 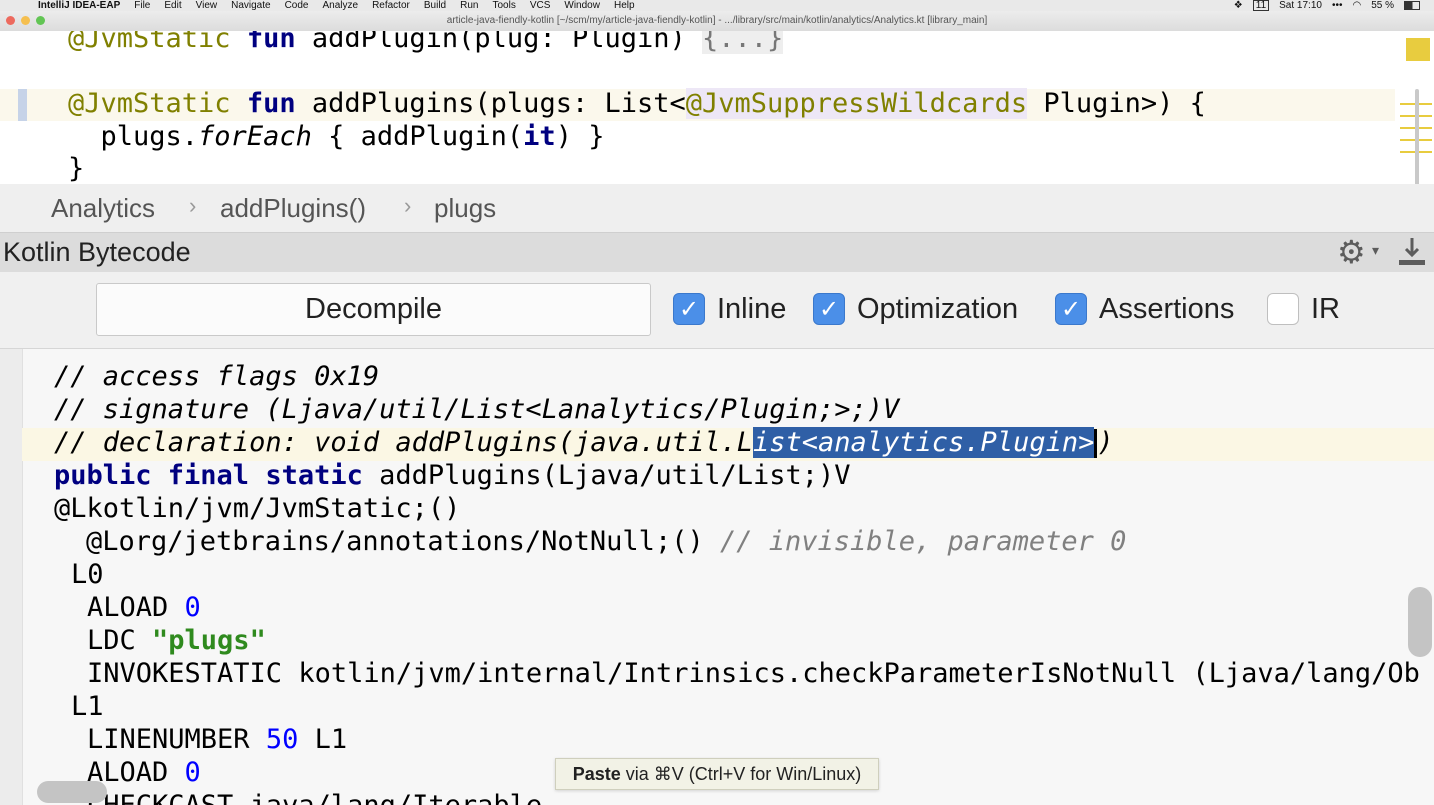 I want to click on extension-call: forEach, so click(x=255, y=136).